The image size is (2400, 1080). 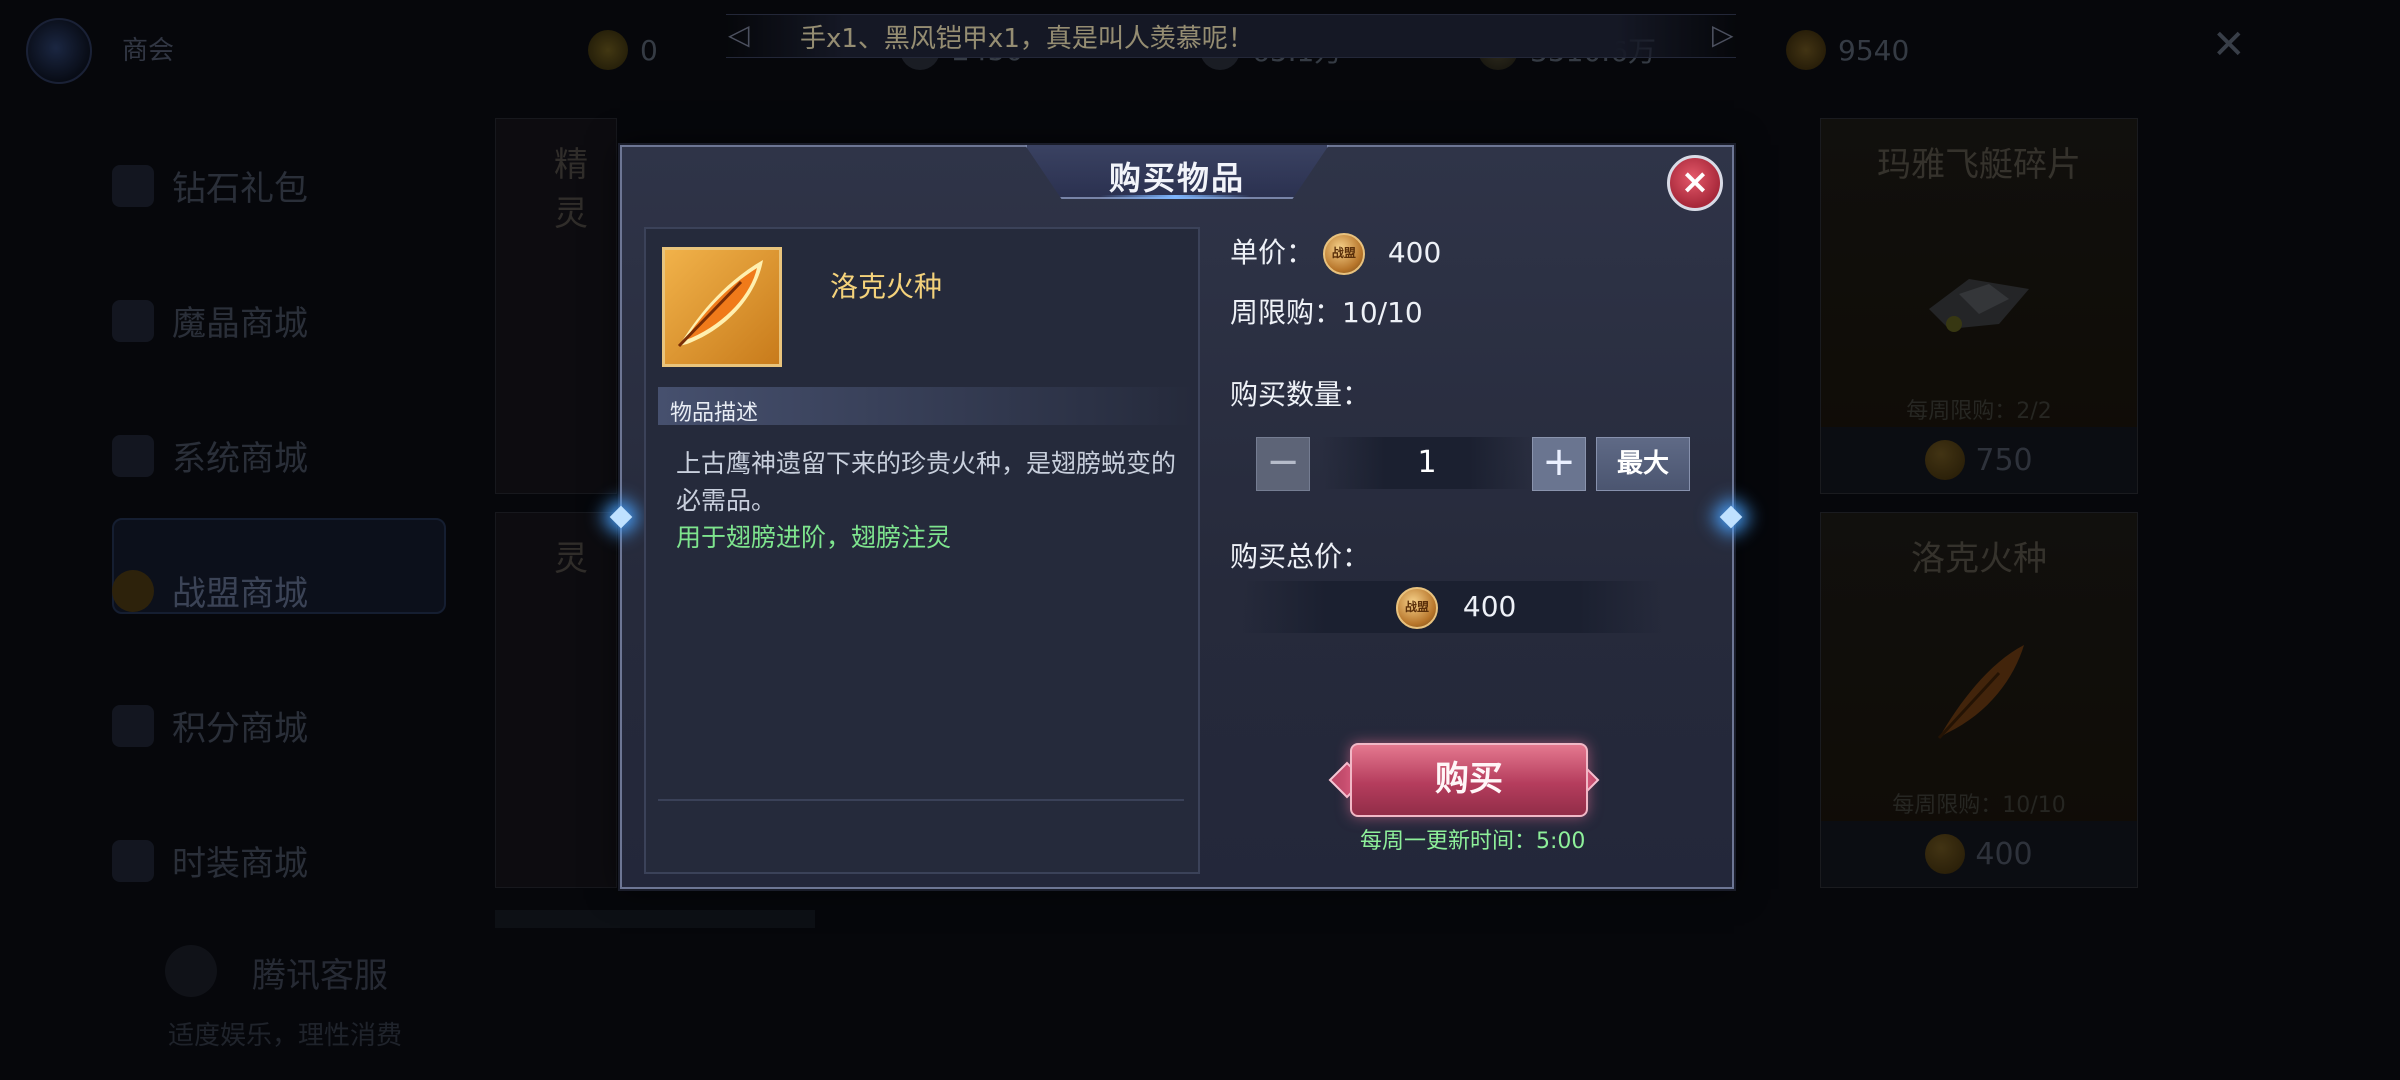 I want to click on weekly-limit-label: 周限购：, so click(x=1286, y=312).